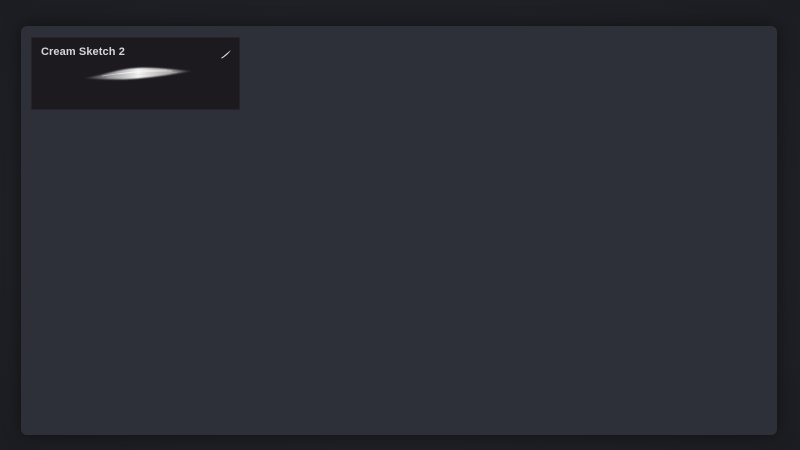 This screenshot has height=450, width=800. What do you see at coordinates (226, 52) in the screenshot?
I see `brush-stroke-icon` at bounding box center [226, 52].